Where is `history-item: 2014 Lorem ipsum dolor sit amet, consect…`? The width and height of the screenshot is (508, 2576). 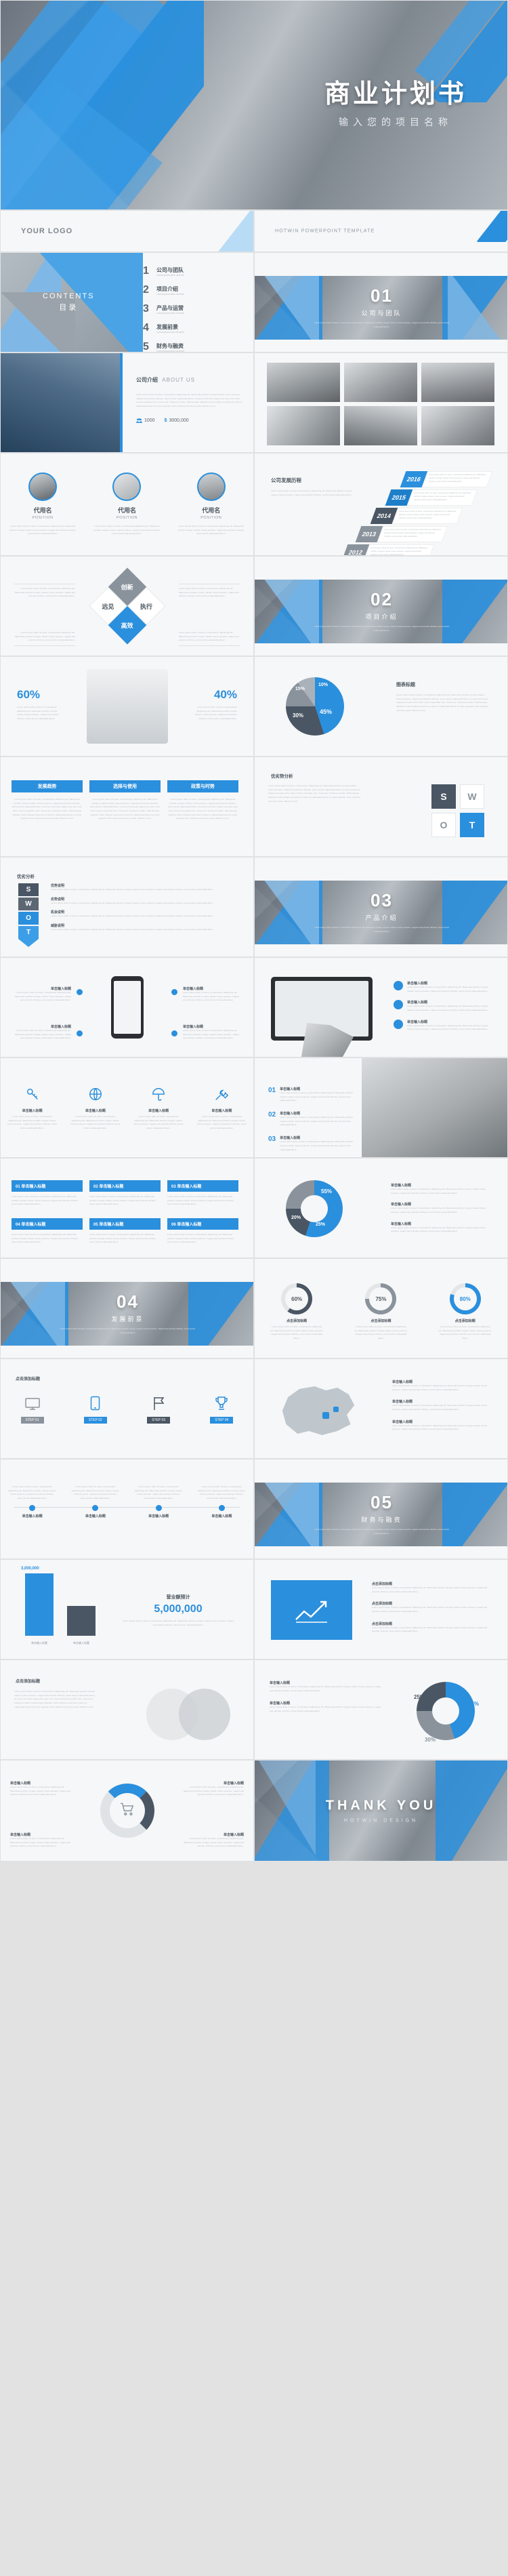 history-item: 2014 Lorem ipsum dolor sit amet, consect… is located at coordinates (436, 516).